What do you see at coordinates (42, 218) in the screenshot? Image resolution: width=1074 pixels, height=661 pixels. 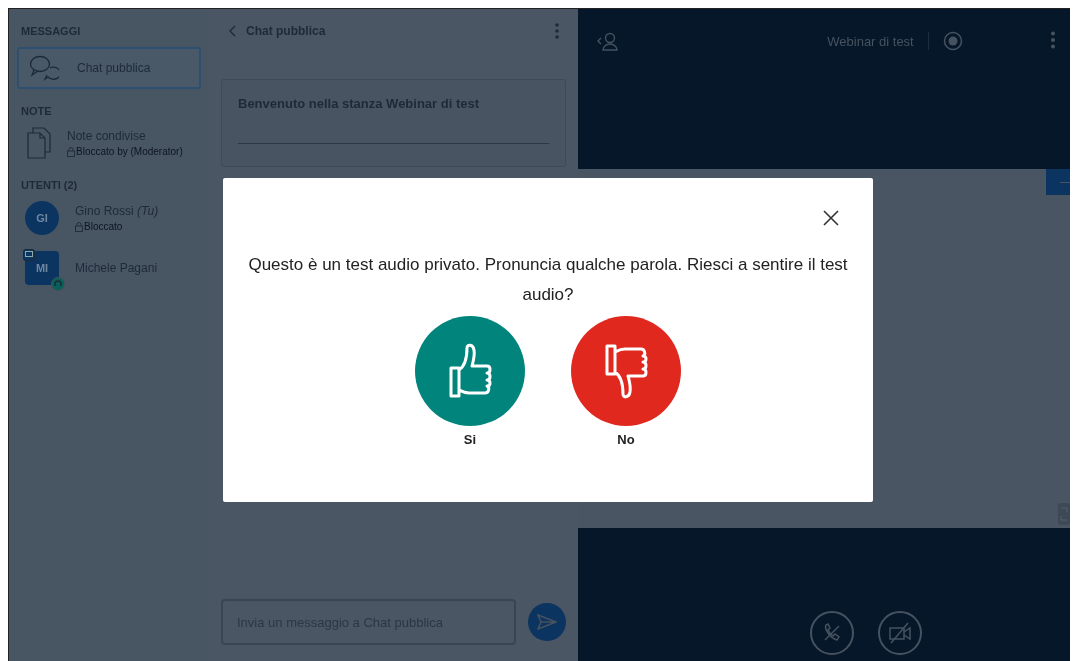 I see `user-avatar: GI` at bounding box center [42, 218].